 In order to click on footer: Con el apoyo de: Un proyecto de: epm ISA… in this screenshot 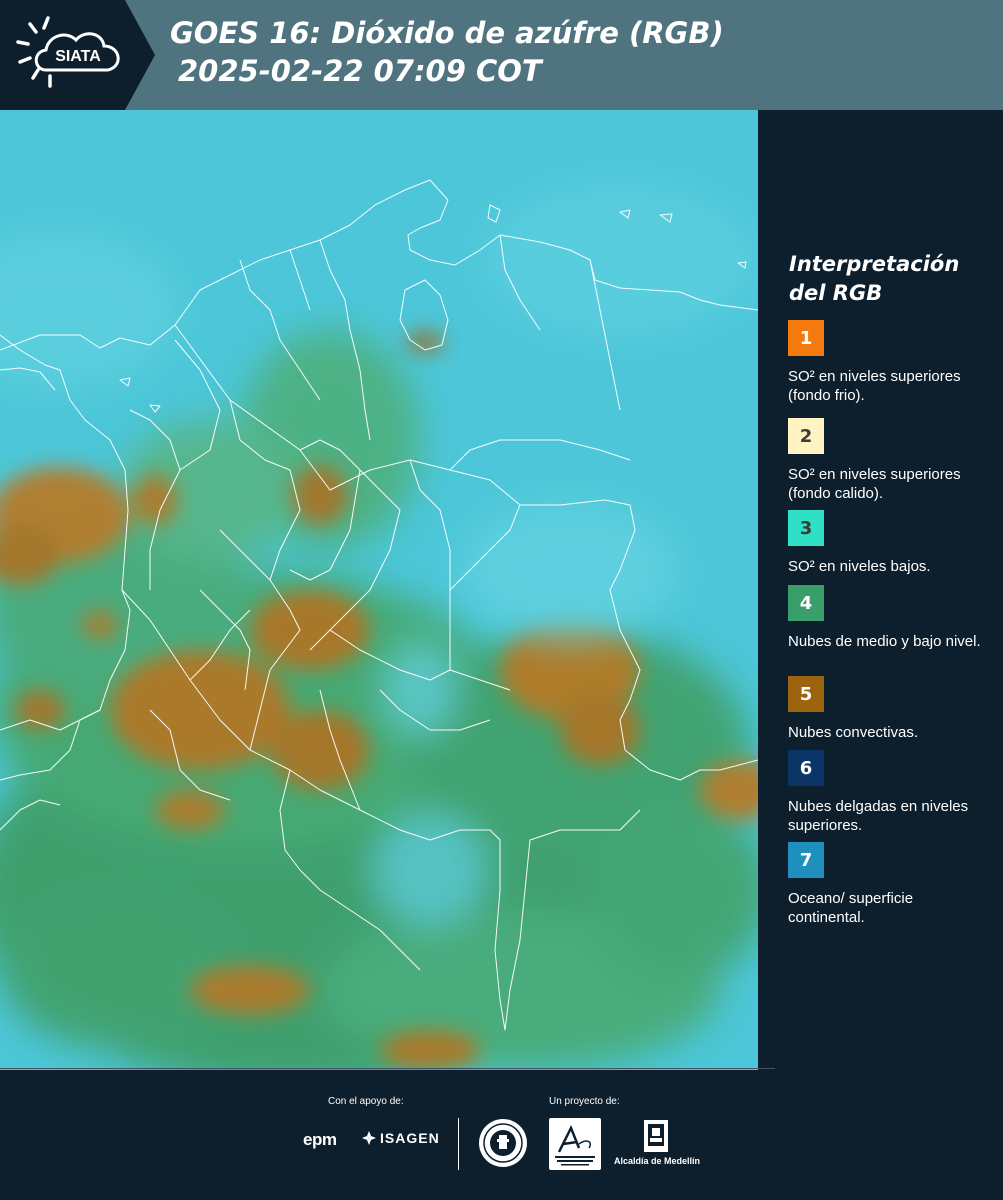, I will do `click(501, 1134)`.